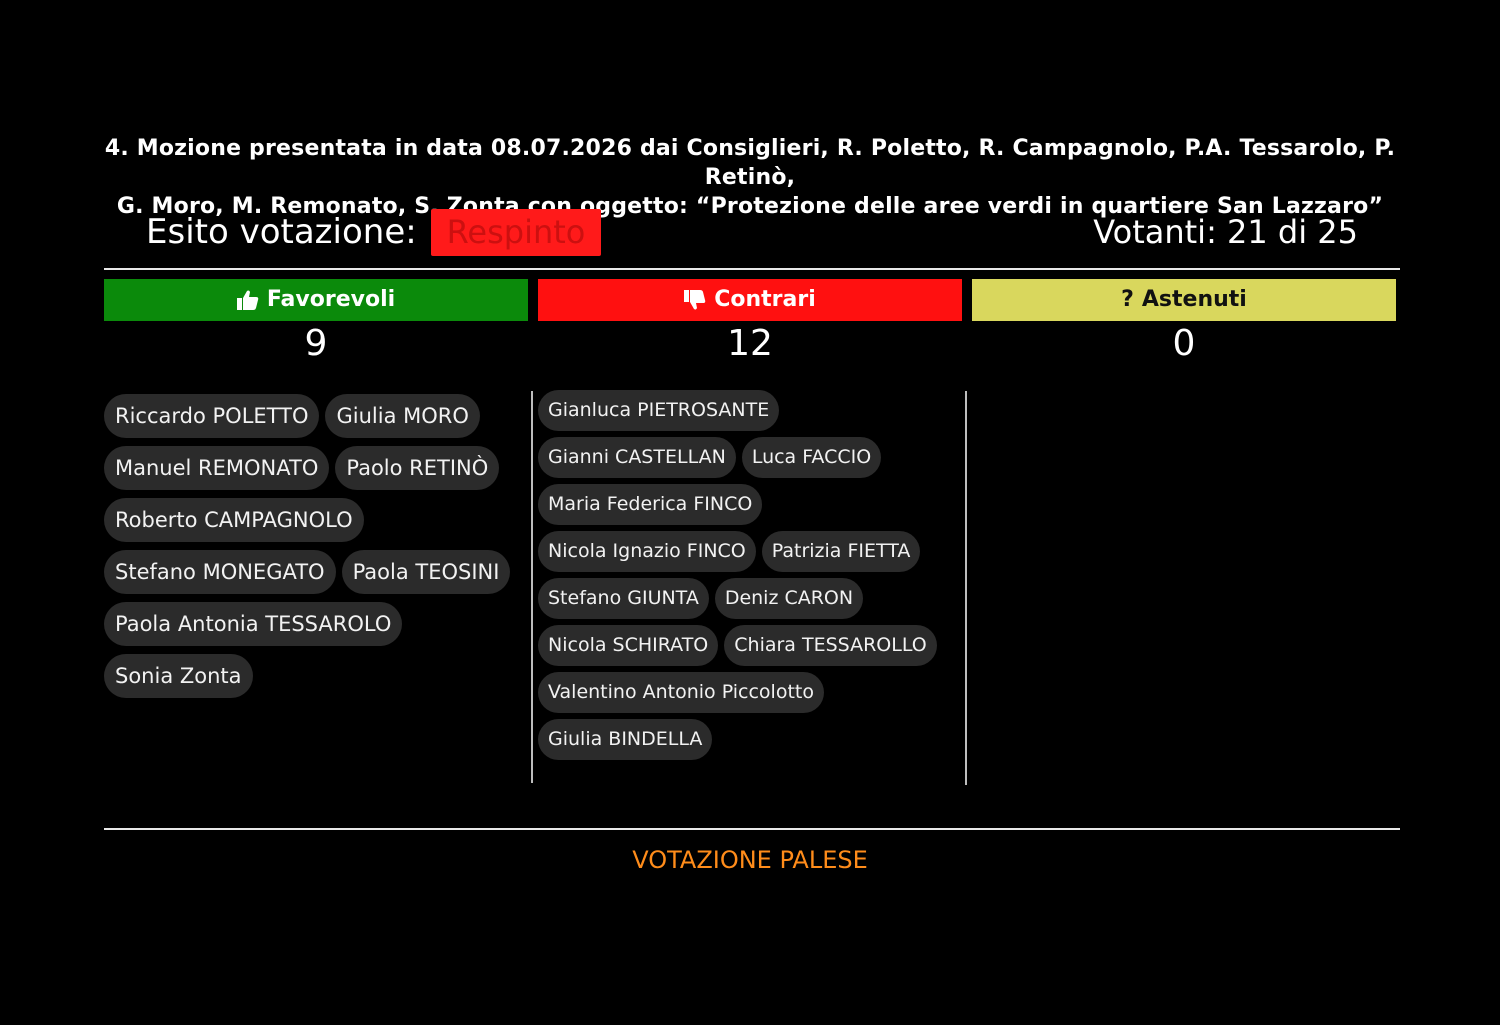 This screenshot has height=1025, width=1500. Describe the element at coordinates (695, 300) in the screenshot. I see `thumbs-down-icon` at that location.